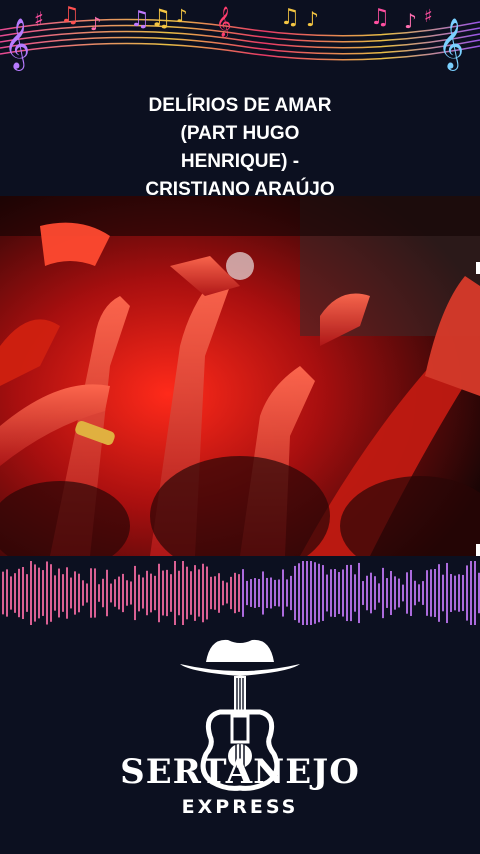 The width and height of the screenshot is (480, 854). I want to click on audio-waveform, so click(241, 593).